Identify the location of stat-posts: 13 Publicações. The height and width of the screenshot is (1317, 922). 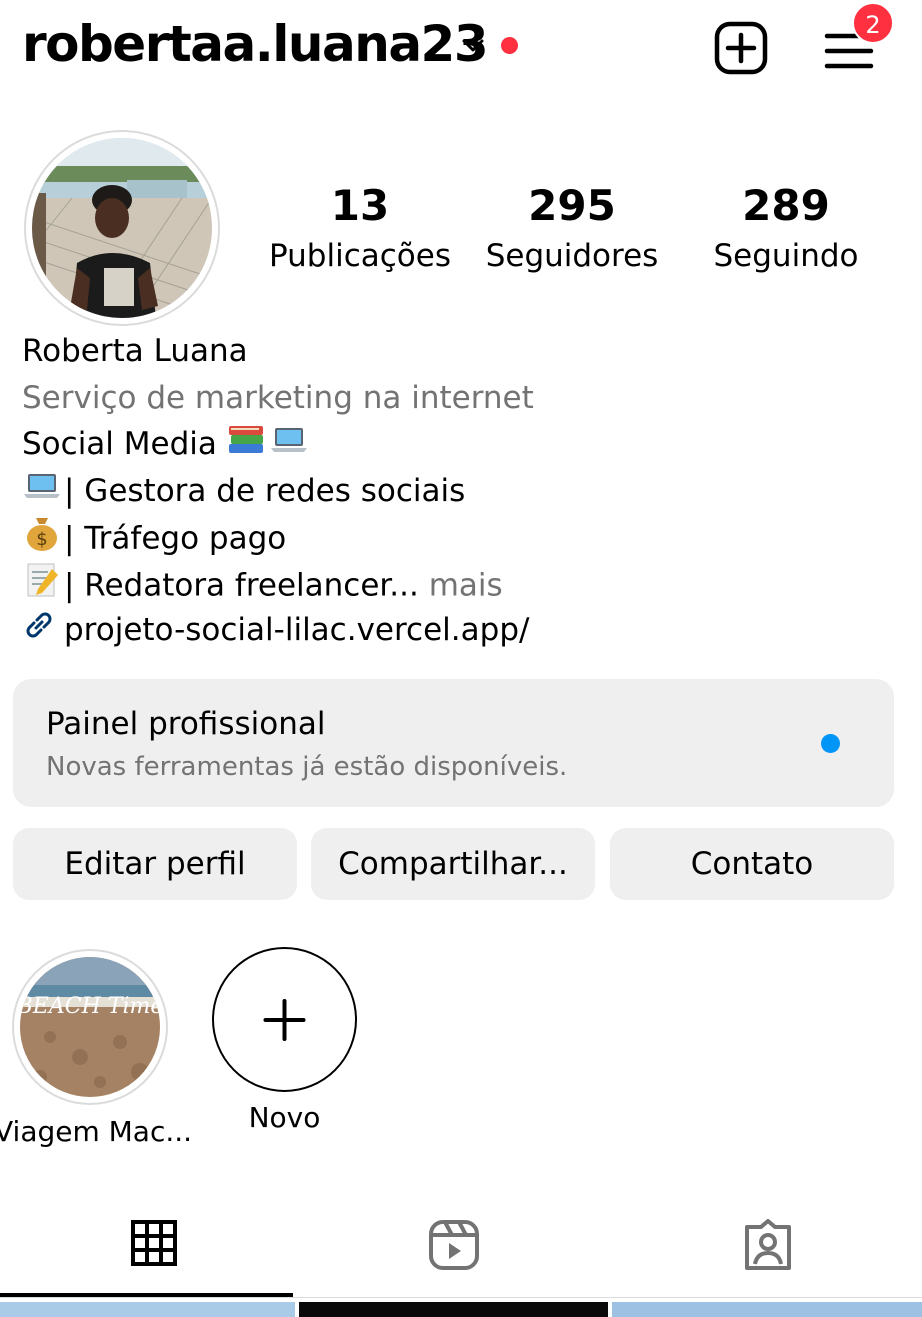
(360, 228).